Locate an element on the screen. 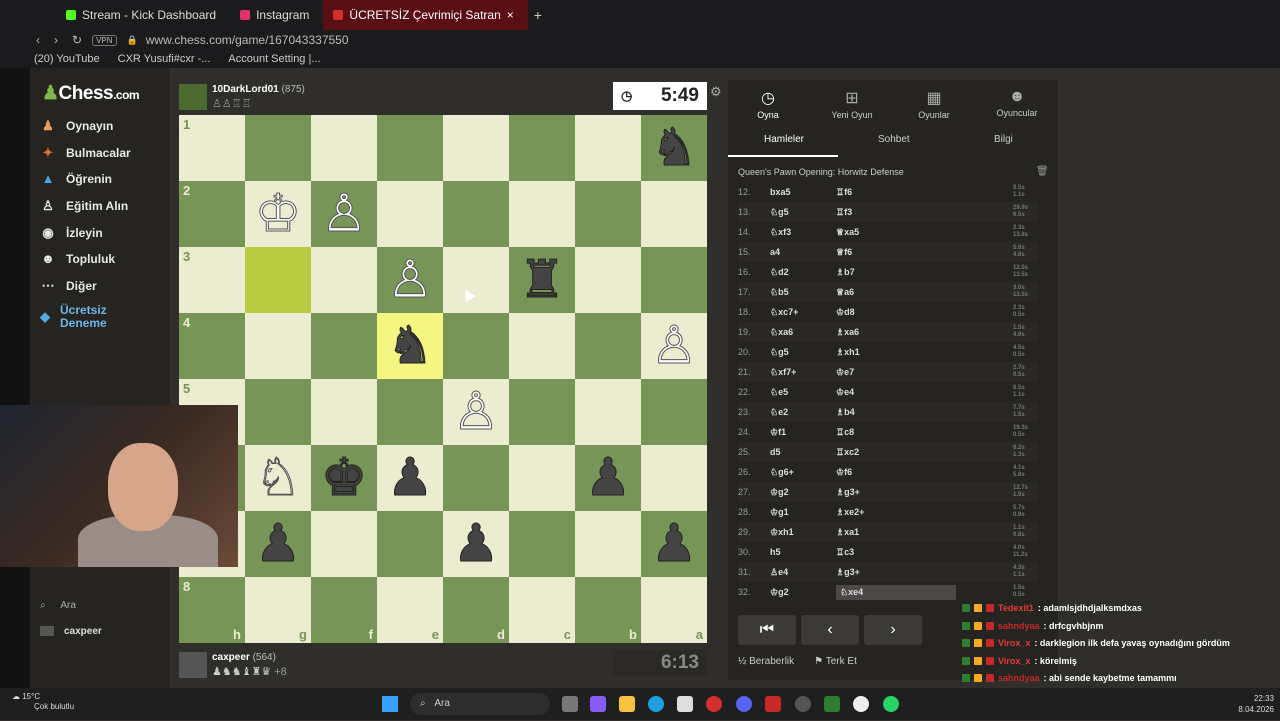  close-tab-icon: × is located at coordinates (510, 15).